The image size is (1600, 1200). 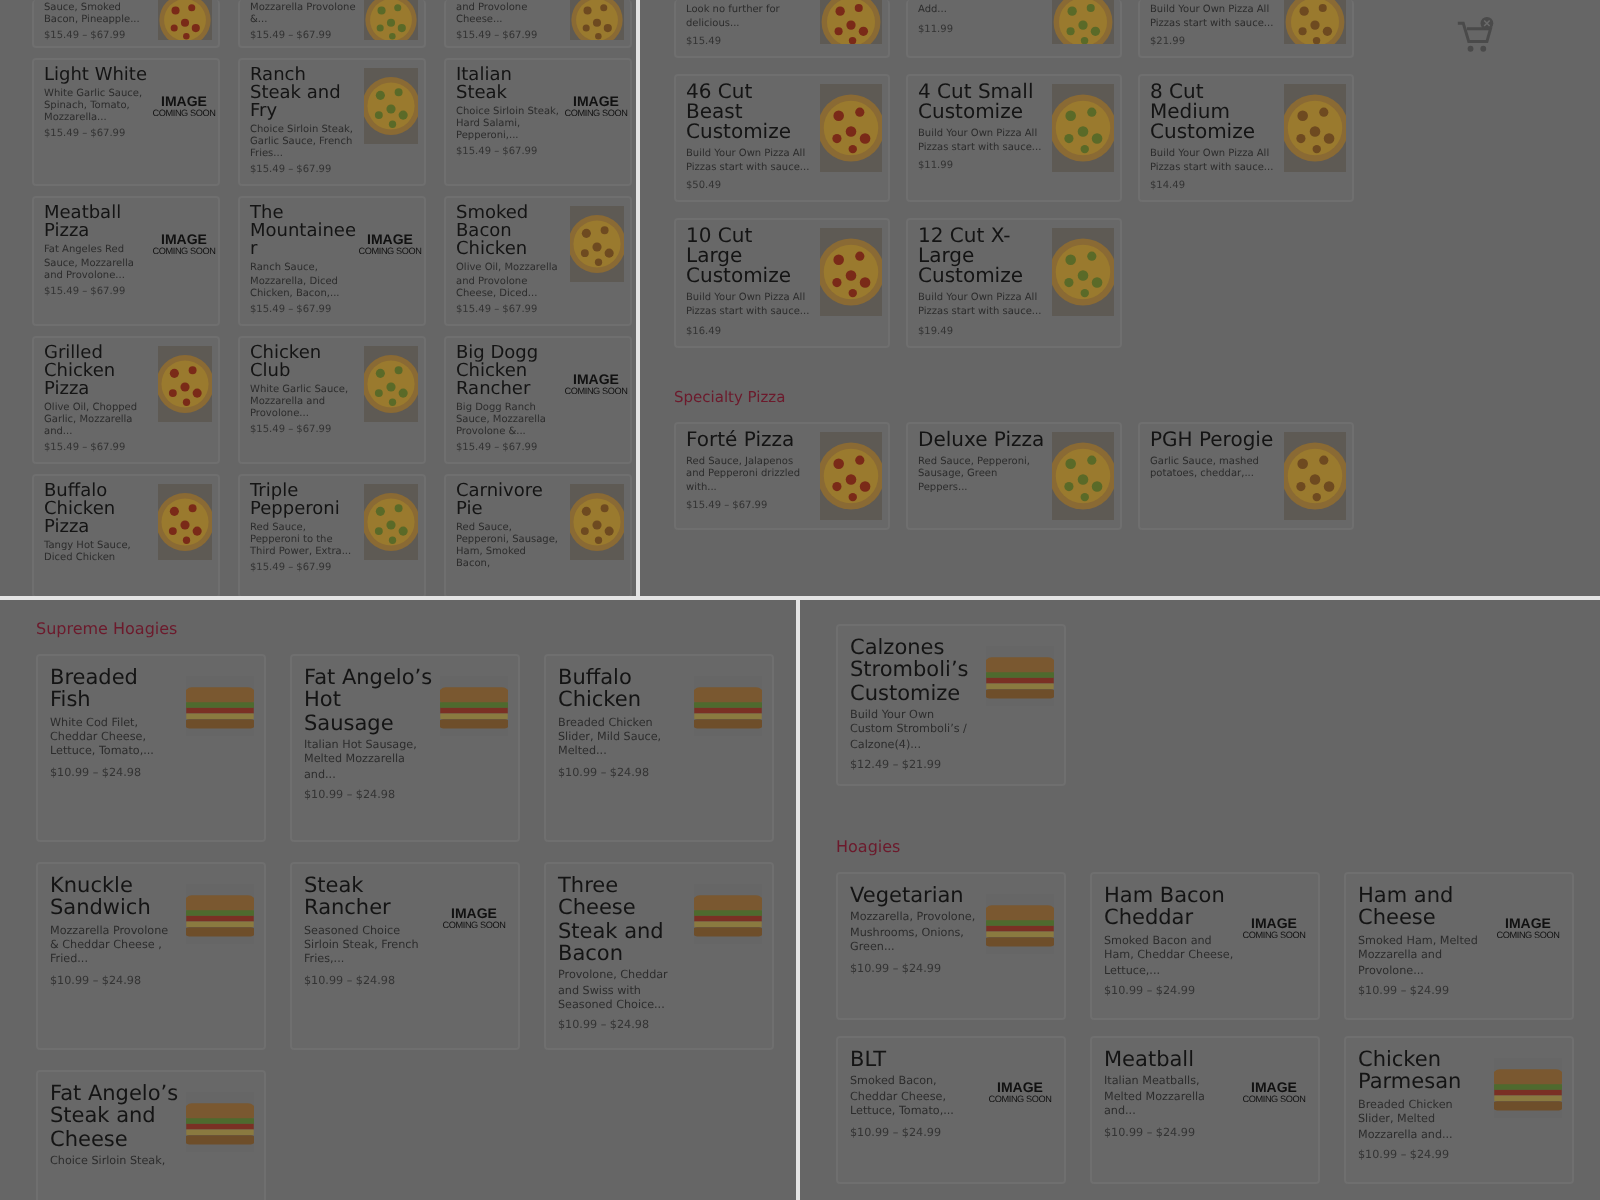 I want to click on section-heading: Hoagies, so click(x=869, y=847).